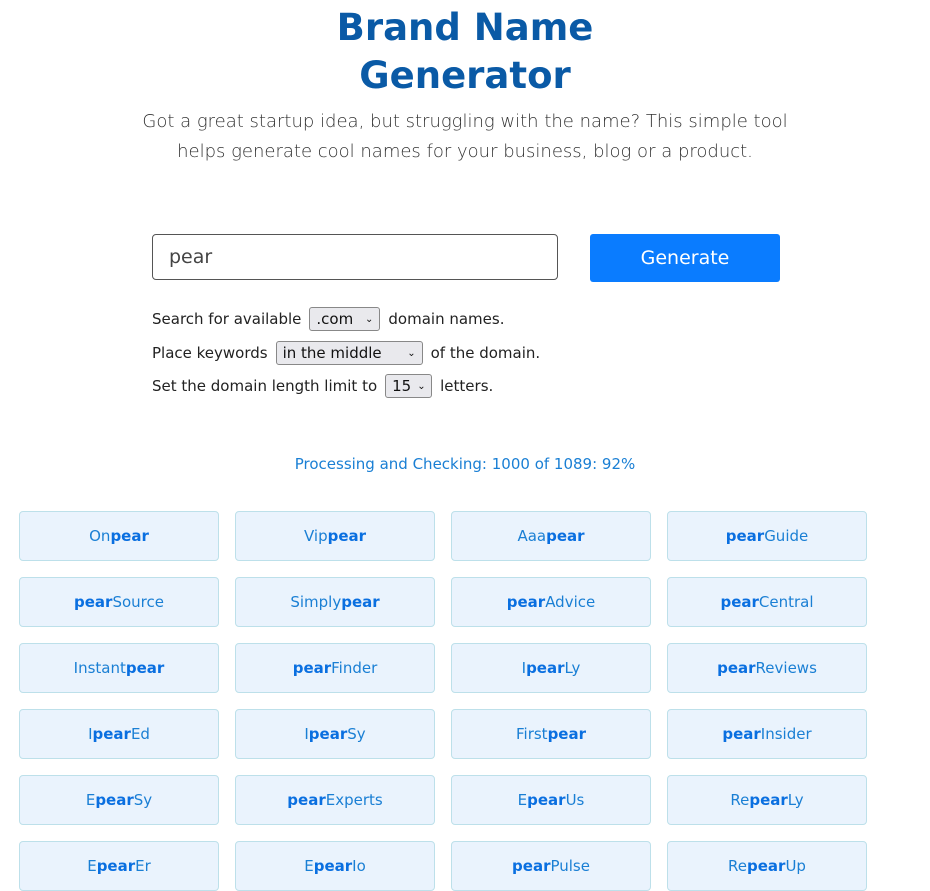  What do you see at coordinates (140, 734) in the screenshot?
I see `name-suffix: Ed` at bounding box center [140, 734].